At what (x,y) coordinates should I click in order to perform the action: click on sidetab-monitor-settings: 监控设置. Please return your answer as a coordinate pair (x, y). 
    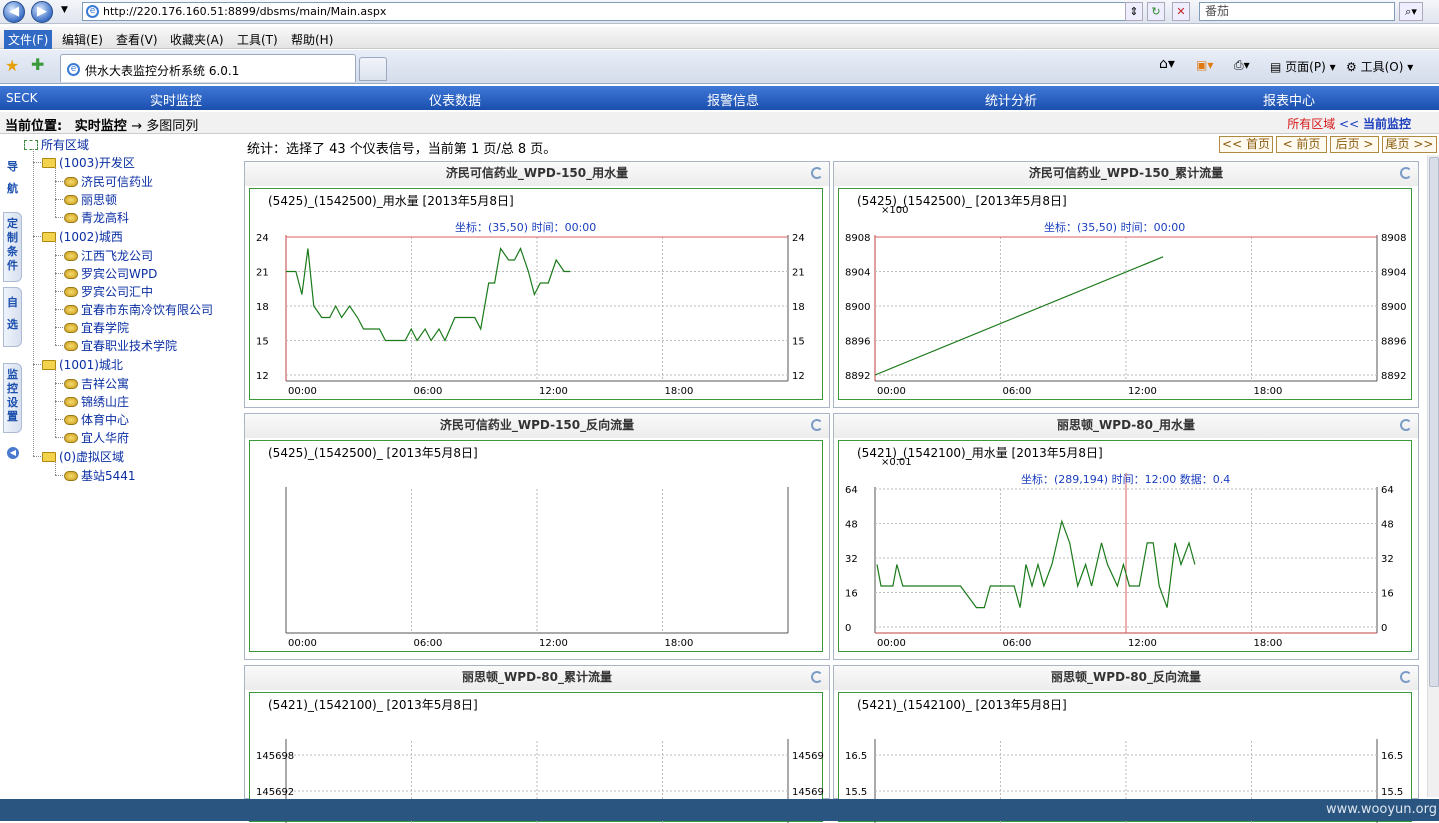
    Looking at the image, I should click on (12, 398).